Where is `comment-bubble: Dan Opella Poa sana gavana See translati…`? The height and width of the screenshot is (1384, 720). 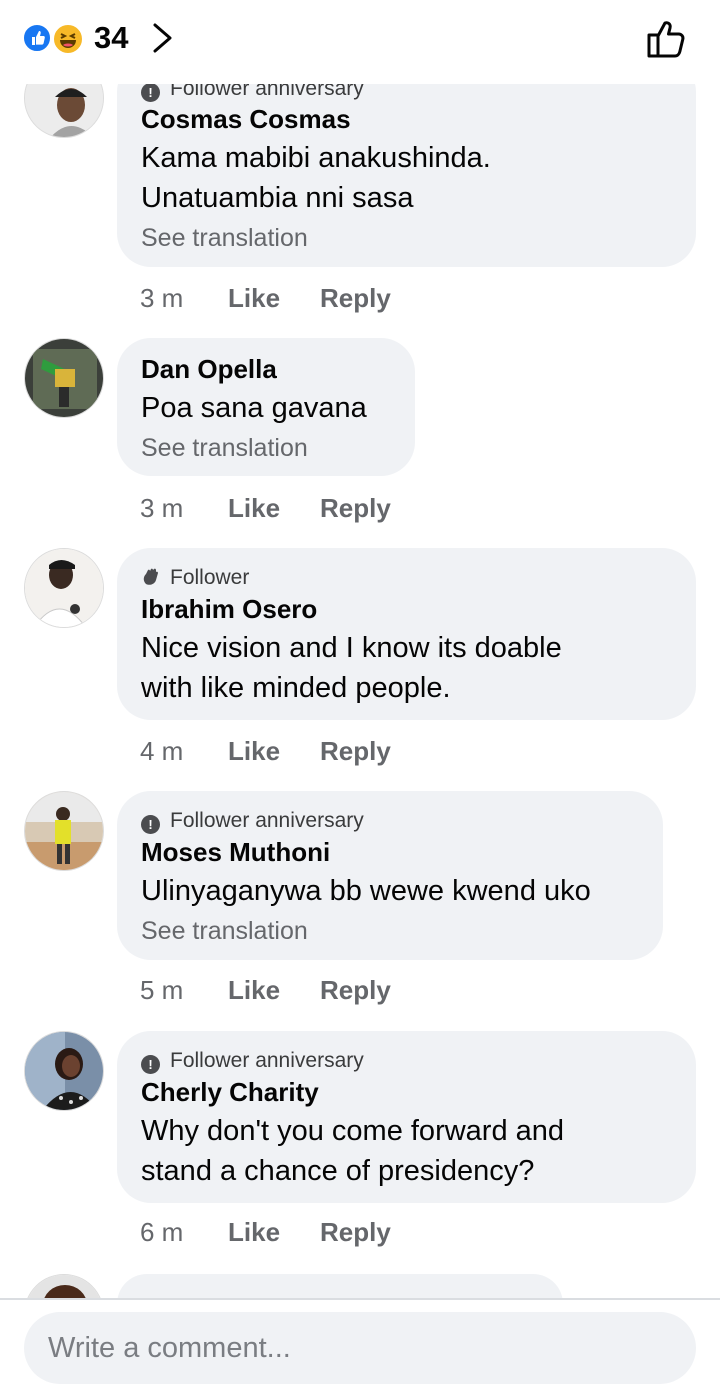
comment-bubble: Dan Opella Poa sana gavana See translati… is located at coordinates (266, 407).